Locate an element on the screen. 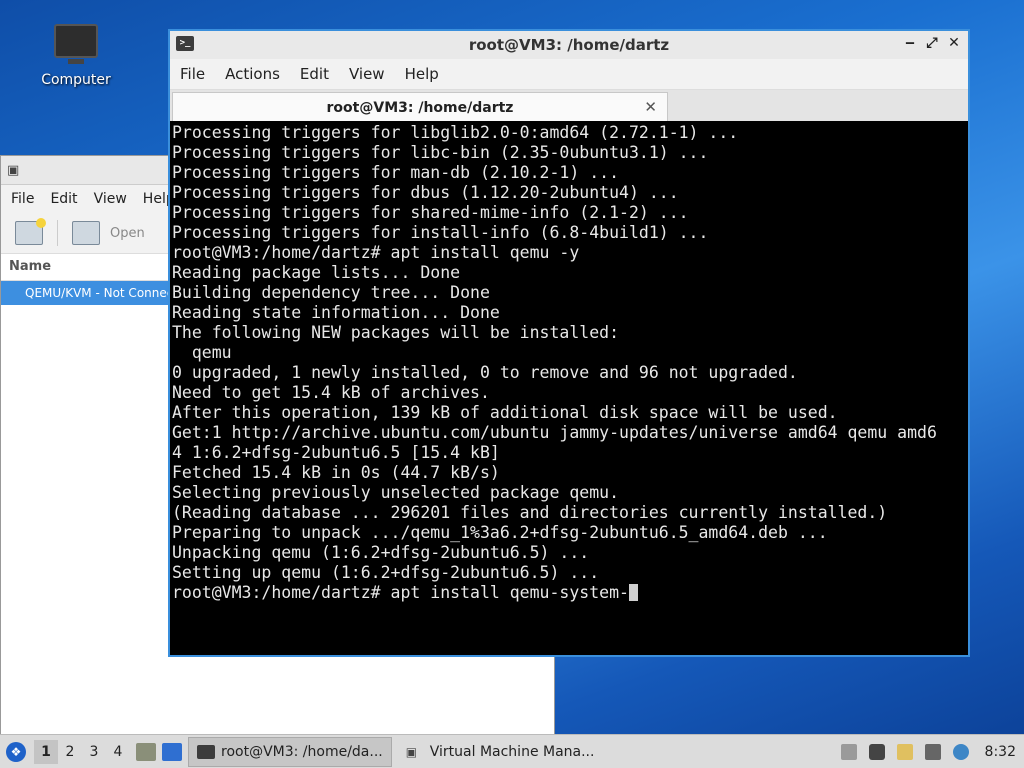  terminal-icon: >_ is located at coordinates (185, 43).